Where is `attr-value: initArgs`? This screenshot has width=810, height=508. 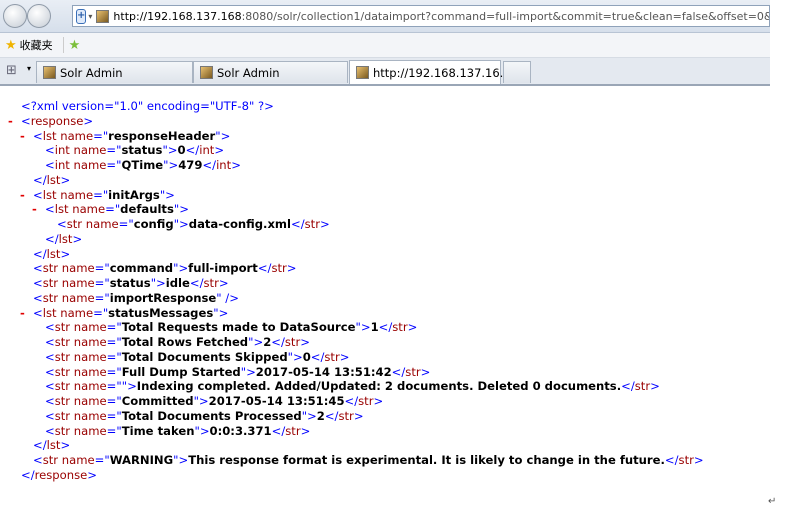
attr-value: initArgs is located at coordinates (134, 194).